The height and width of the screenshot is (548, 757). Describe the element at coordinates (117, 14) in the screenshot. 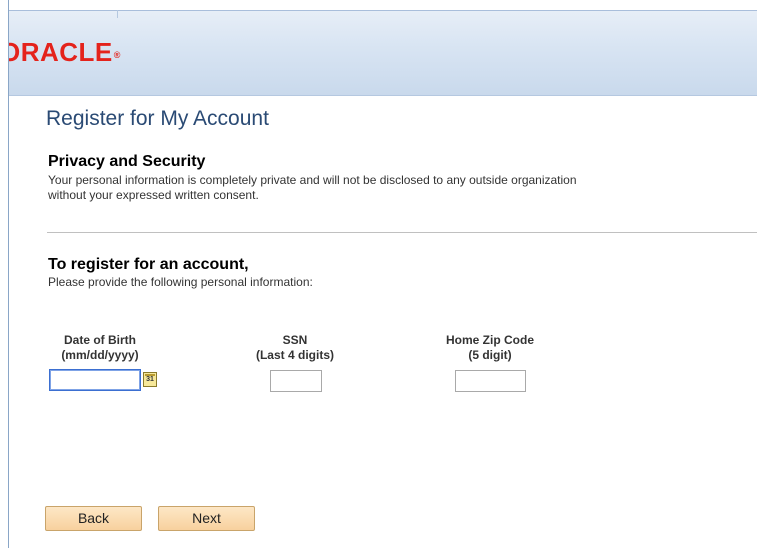

I see `header-divider` at that location.